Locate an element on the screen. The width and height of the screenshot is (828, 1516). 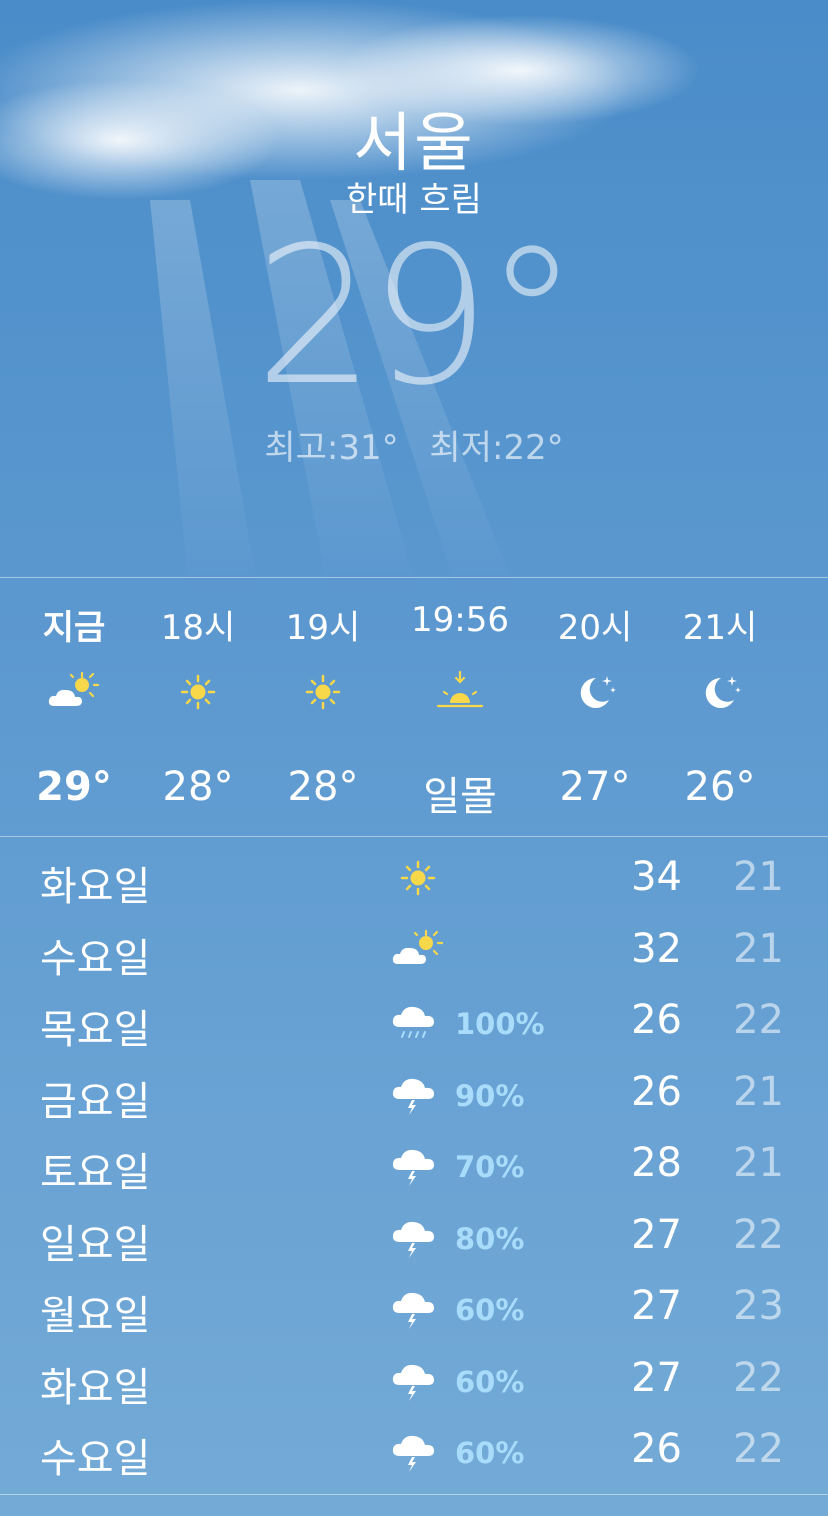
daily-row: 화요일 34 21 is located at coordinates (414, 878).